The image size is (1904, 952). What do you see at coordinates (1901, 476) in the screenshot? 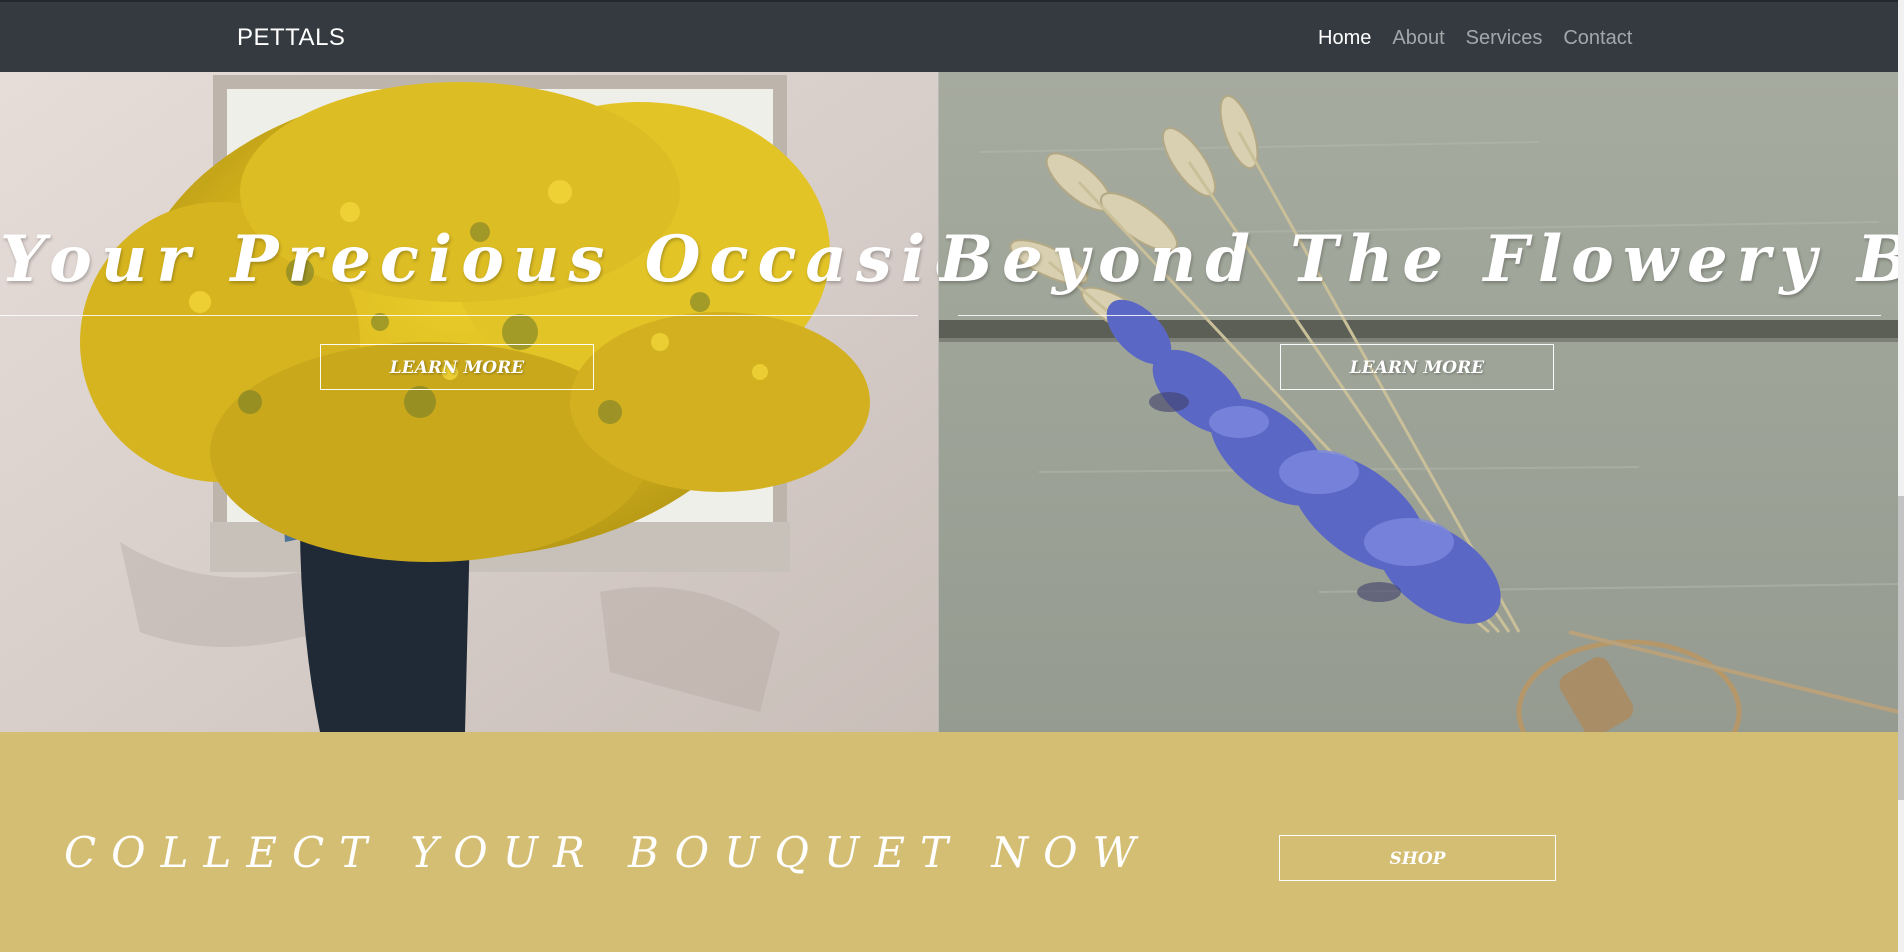
I see `page-scrollbar` at bounding box center [1901, 476].